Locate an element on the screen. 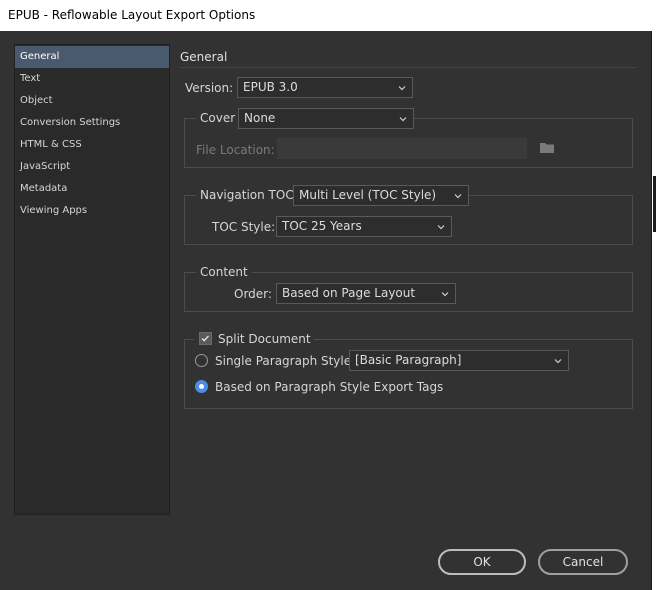 The height and width of the screenshot is (590, 656). folder-icon is located at coordinates (547, 148).